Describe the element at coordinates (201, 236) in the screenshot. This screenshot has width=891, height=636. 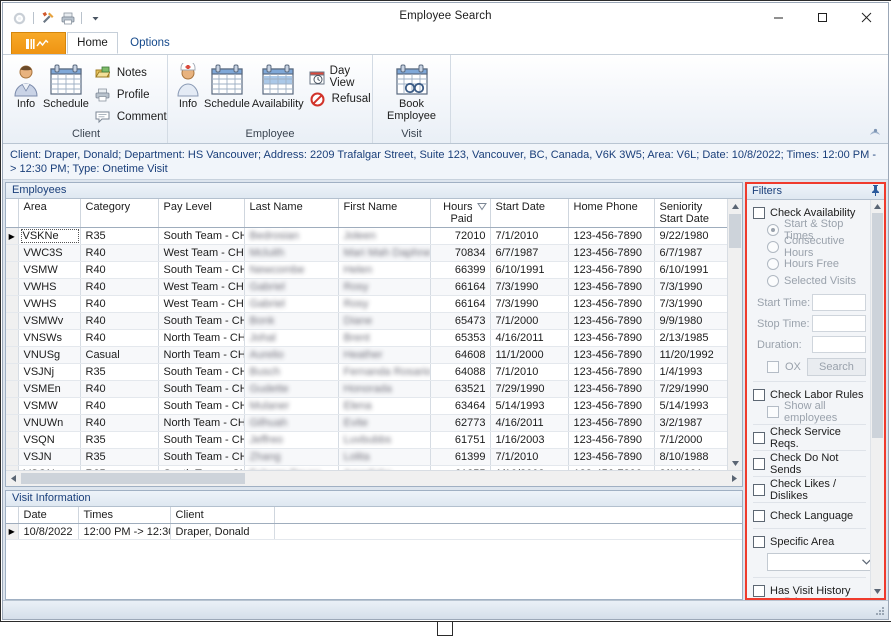
I see `cell-pay-level: South Team - CHW` at that location.